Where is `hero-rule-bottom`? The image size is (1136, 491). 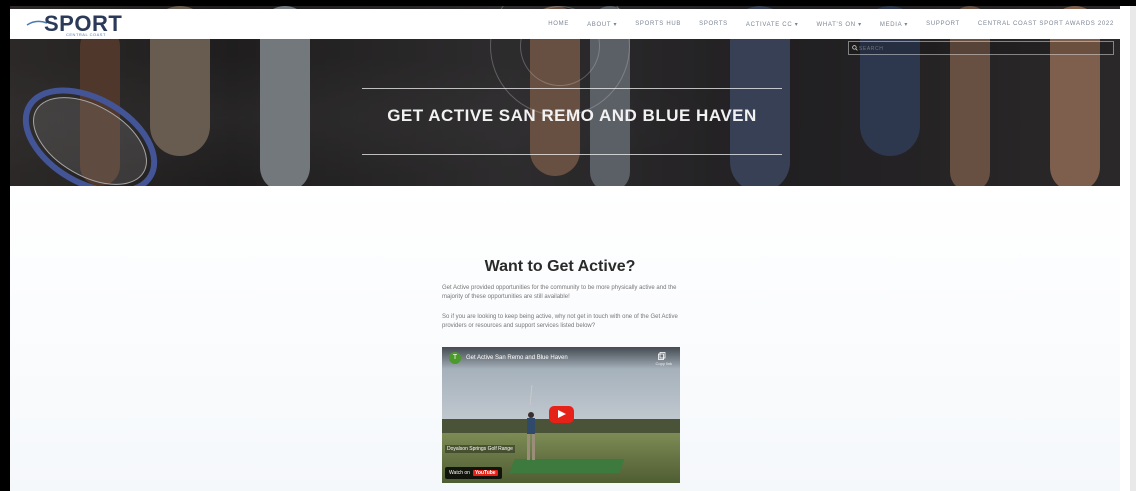 hero-rule-bottom is located at coordinates (572, 154).